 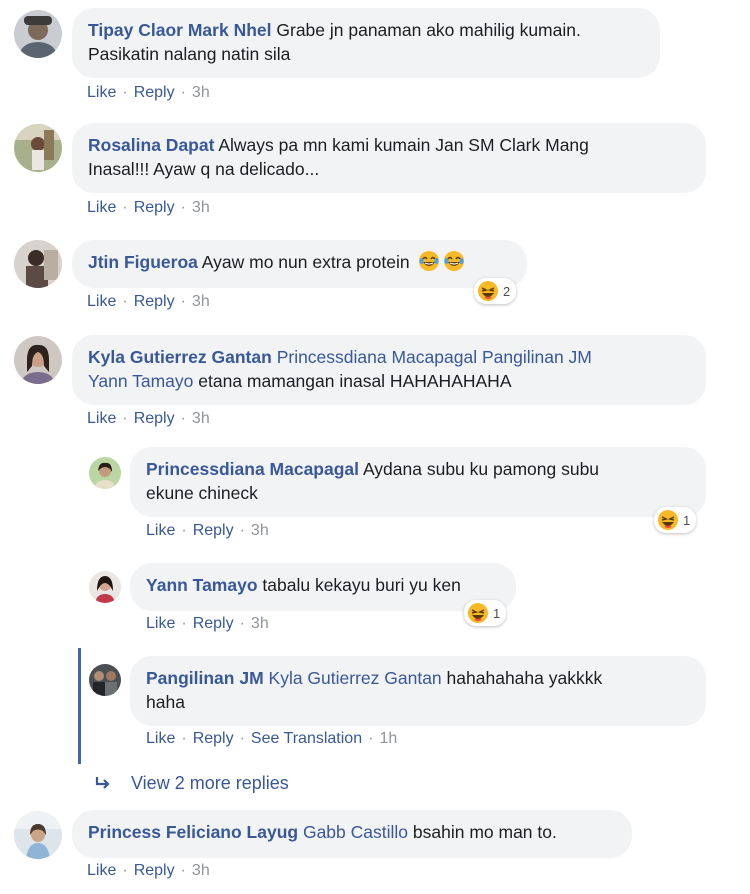 What do you see at coordinates (495, 291) in the screenshot?
I see `reaction-badge: 2` at bounding box center [495, 291].